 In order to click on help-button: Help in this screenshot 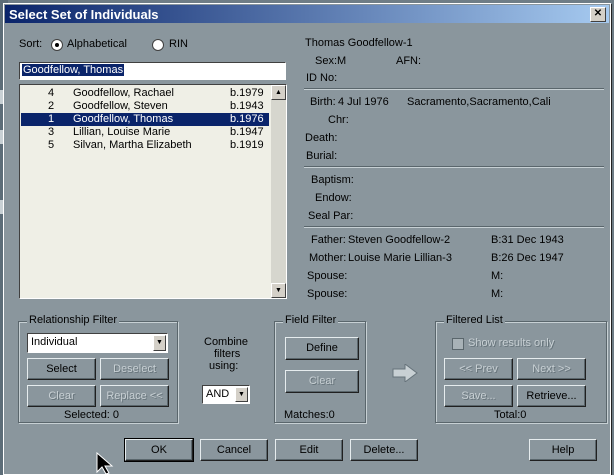, I will do `click(563, 450)`.